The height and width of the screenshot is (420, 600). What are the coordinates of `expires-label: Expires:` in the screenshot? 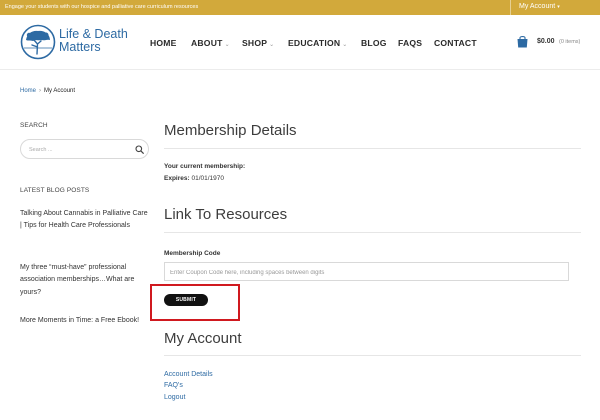 It's located at (177, 178).